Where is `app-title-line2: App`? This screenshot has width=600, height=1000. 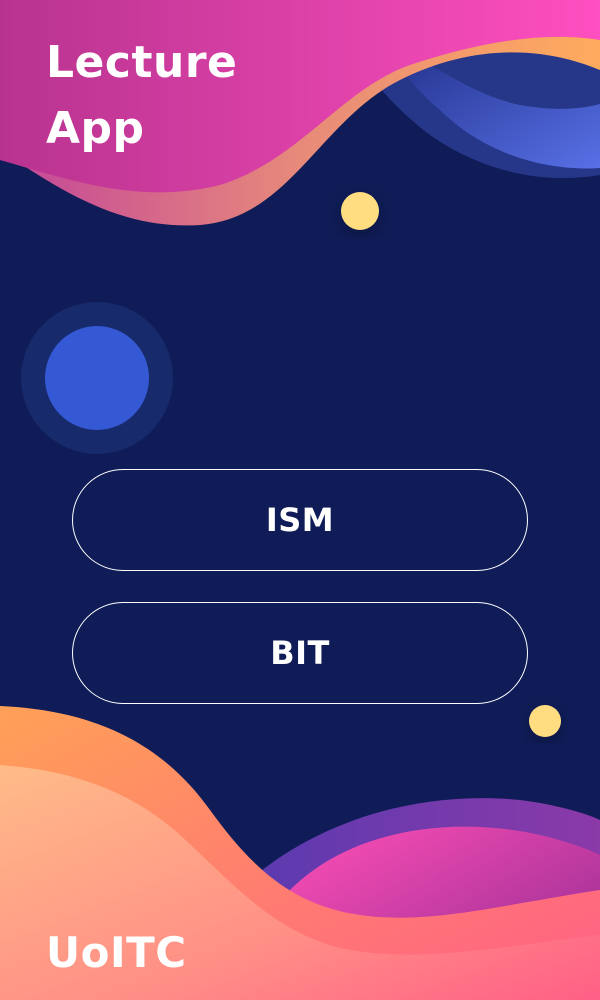
app-title-line2: App is located at coordinates (95, 128).